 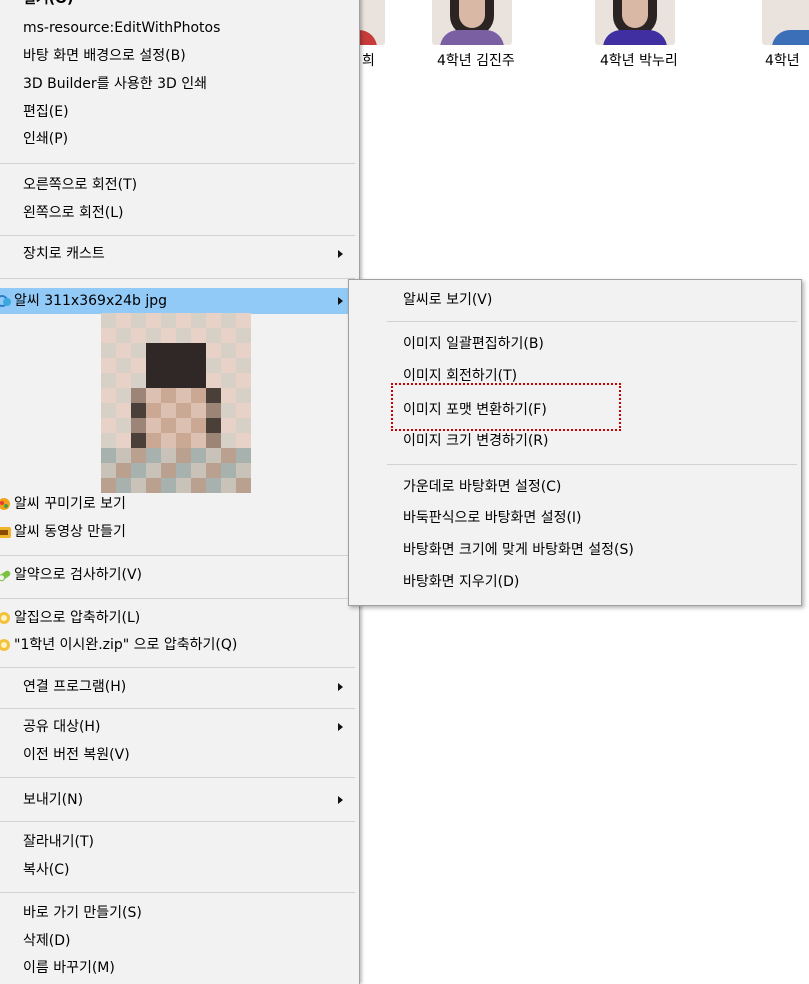 What do you see at coordinates (475, 441) in the screenshot?
I see `submenu-item-resize: 이미지 크기 변경하기(R)` at bounding box center [475, 441].